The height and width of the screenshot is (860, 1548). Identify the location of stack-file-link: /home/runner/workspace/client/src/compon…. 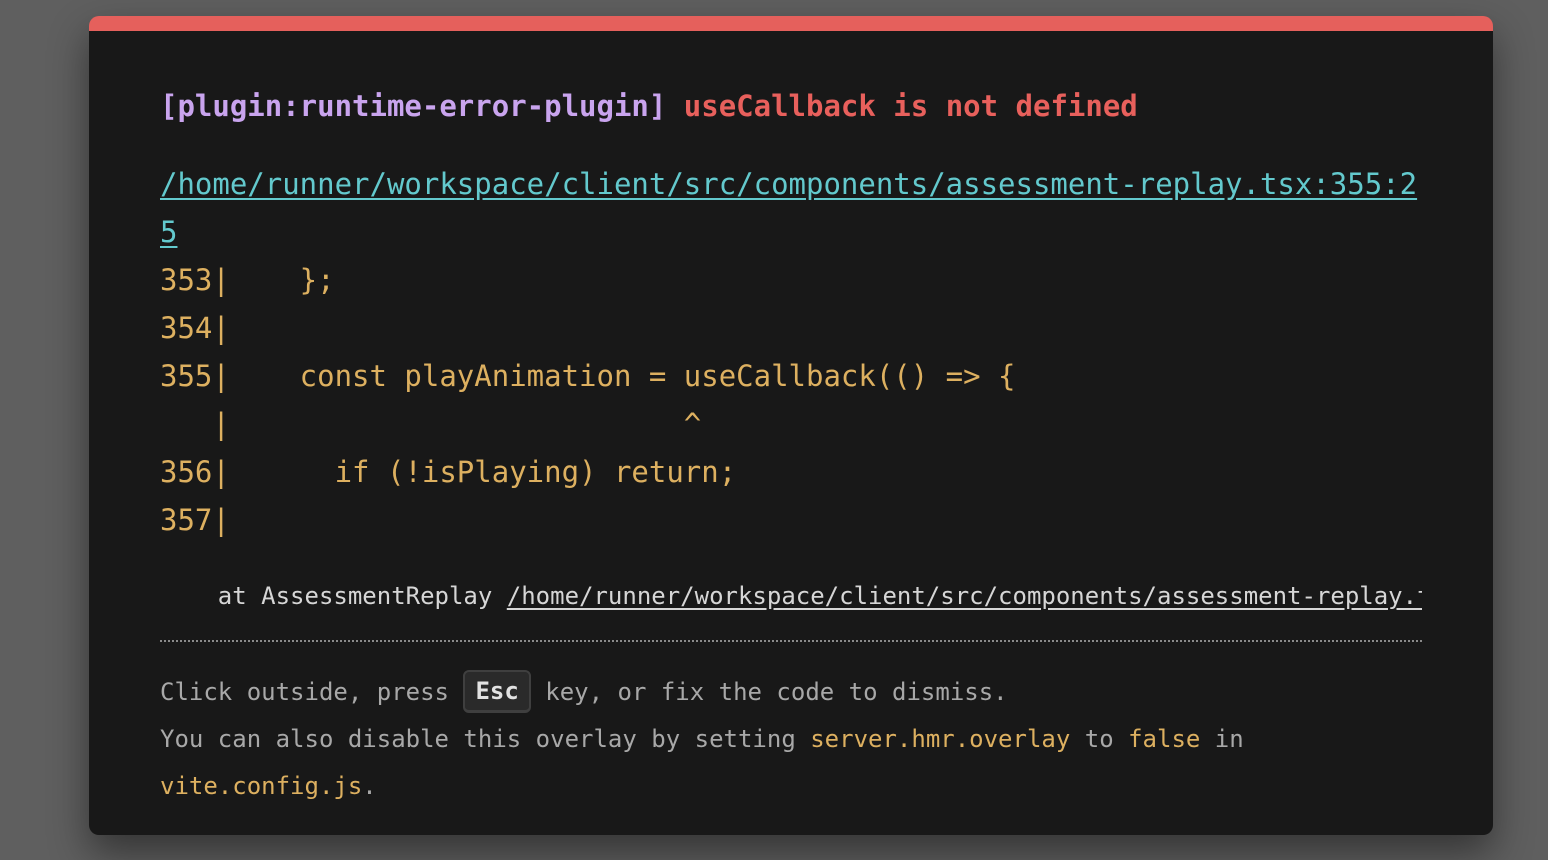
(964, 596).